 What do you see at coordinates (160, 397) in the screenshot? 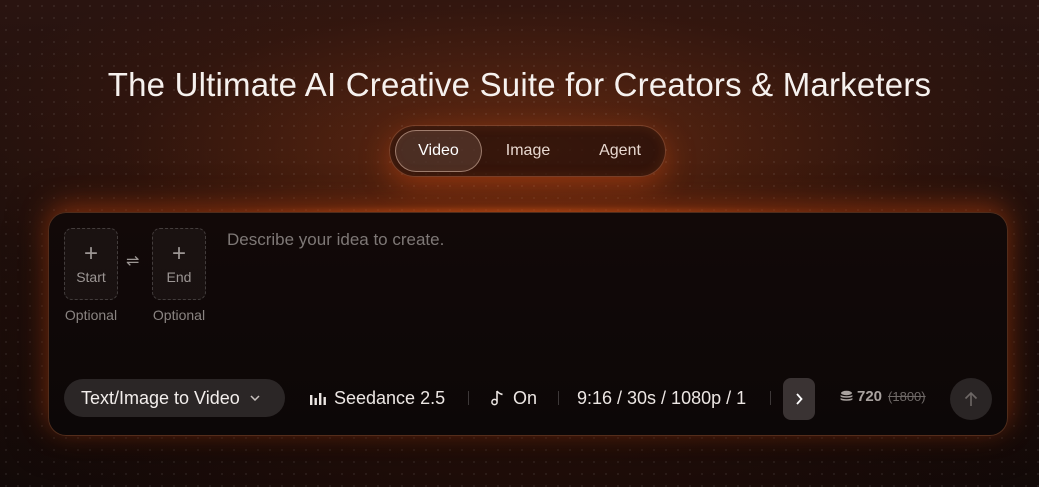
I see `generation-mode-label: Text/Image to Video` at bounding box center [160, 397].